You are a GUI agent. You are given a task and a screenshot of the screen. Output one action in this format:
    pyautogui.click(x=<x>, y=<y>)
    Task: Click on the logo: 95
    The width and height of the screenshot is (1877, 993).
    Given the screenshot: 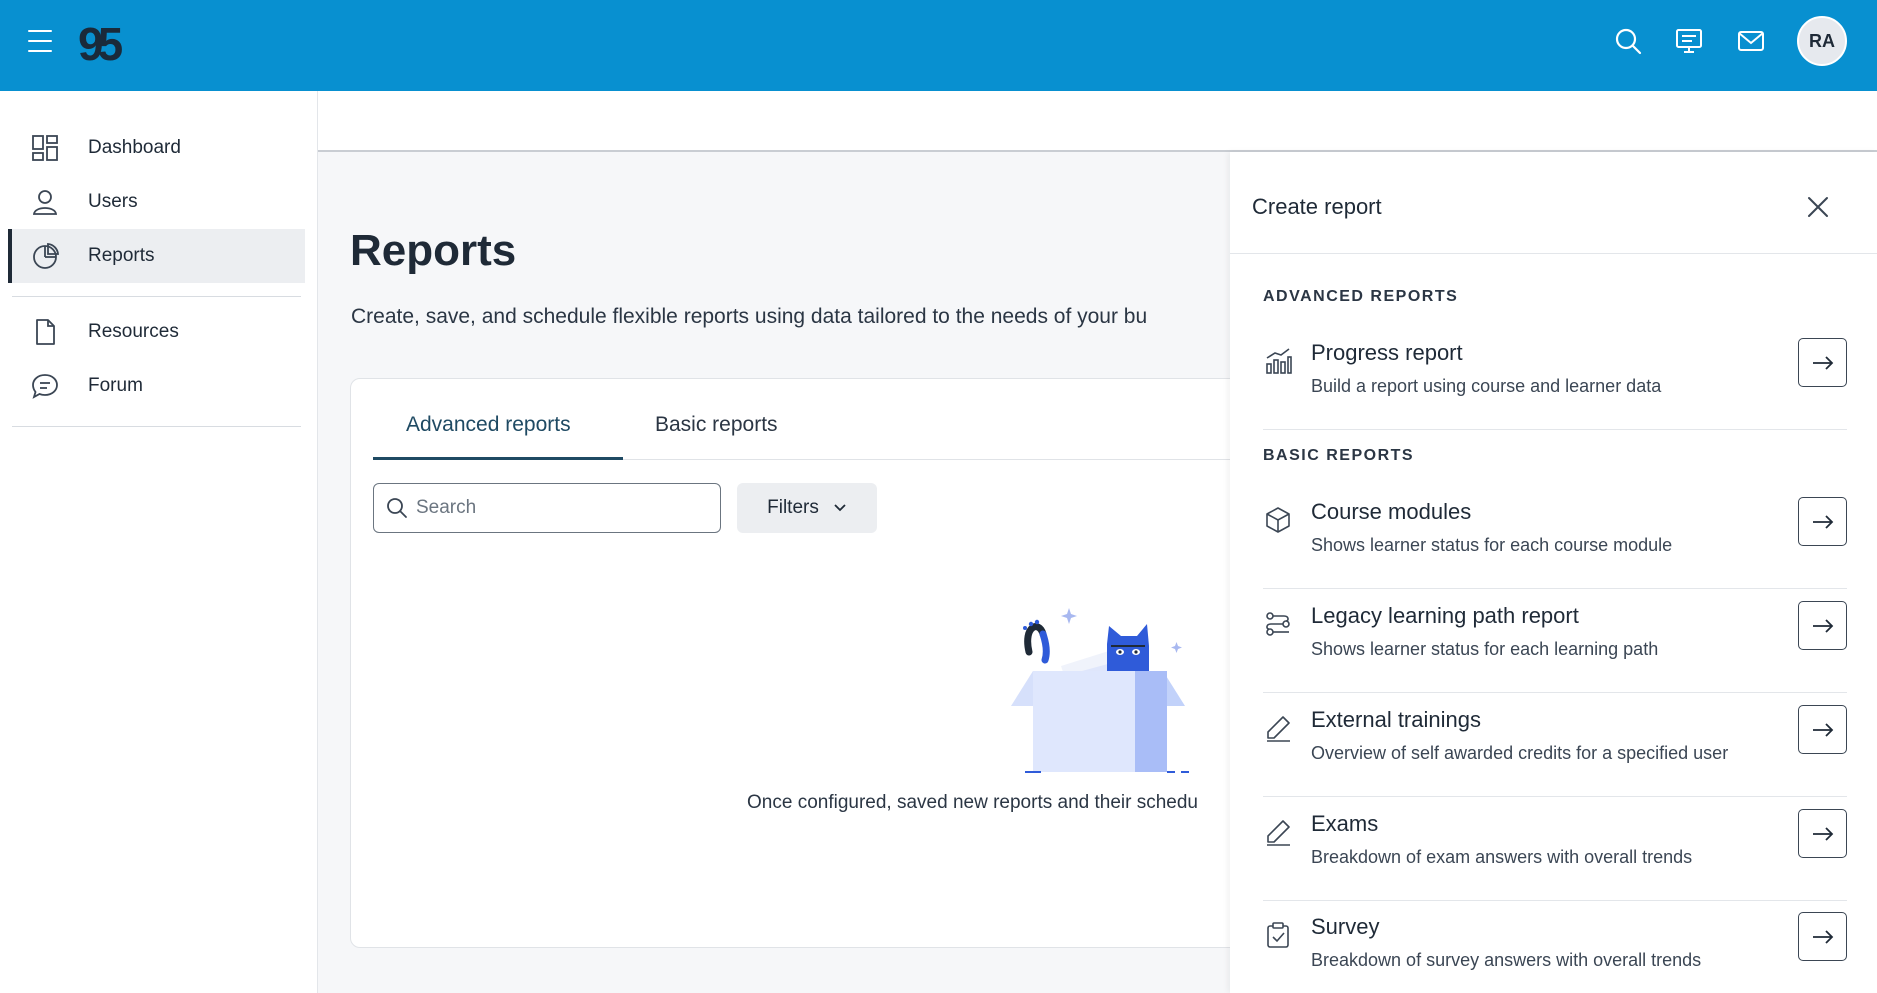 What is the action you would take?
    pyautogui.click(x=105, y=44)
    